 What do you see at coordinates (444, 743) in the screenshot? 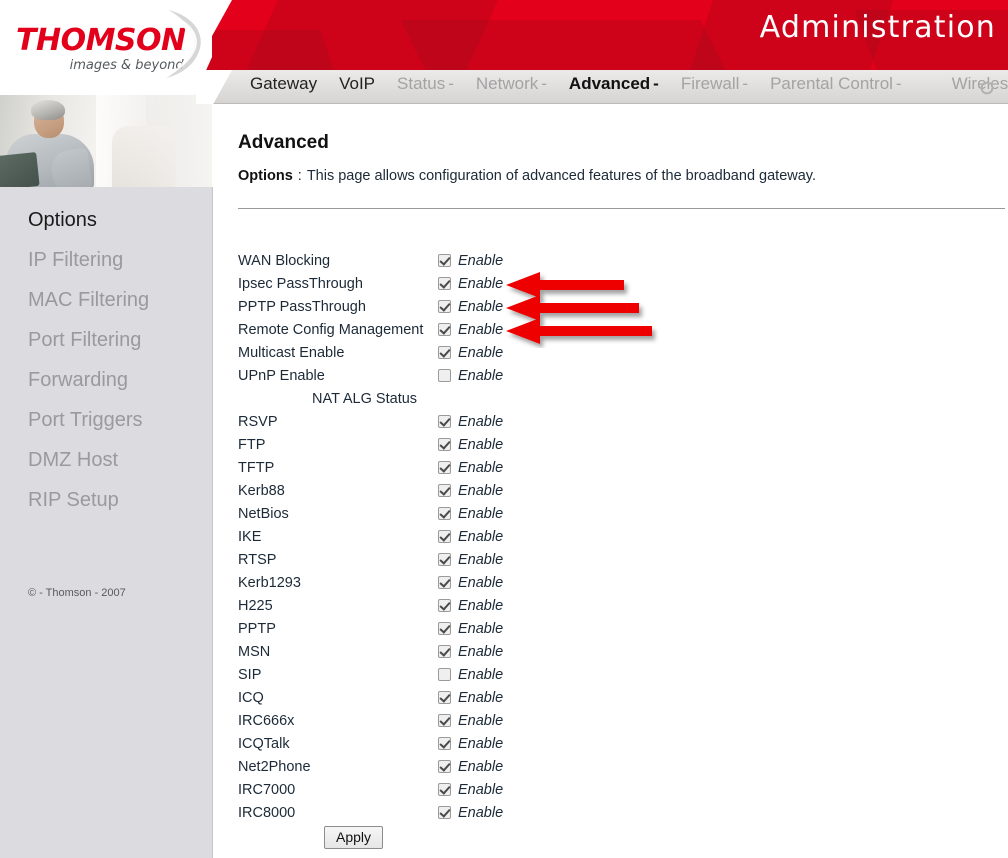
I see `option-checkbox-icqtalk` at bounding box center [444, 743].